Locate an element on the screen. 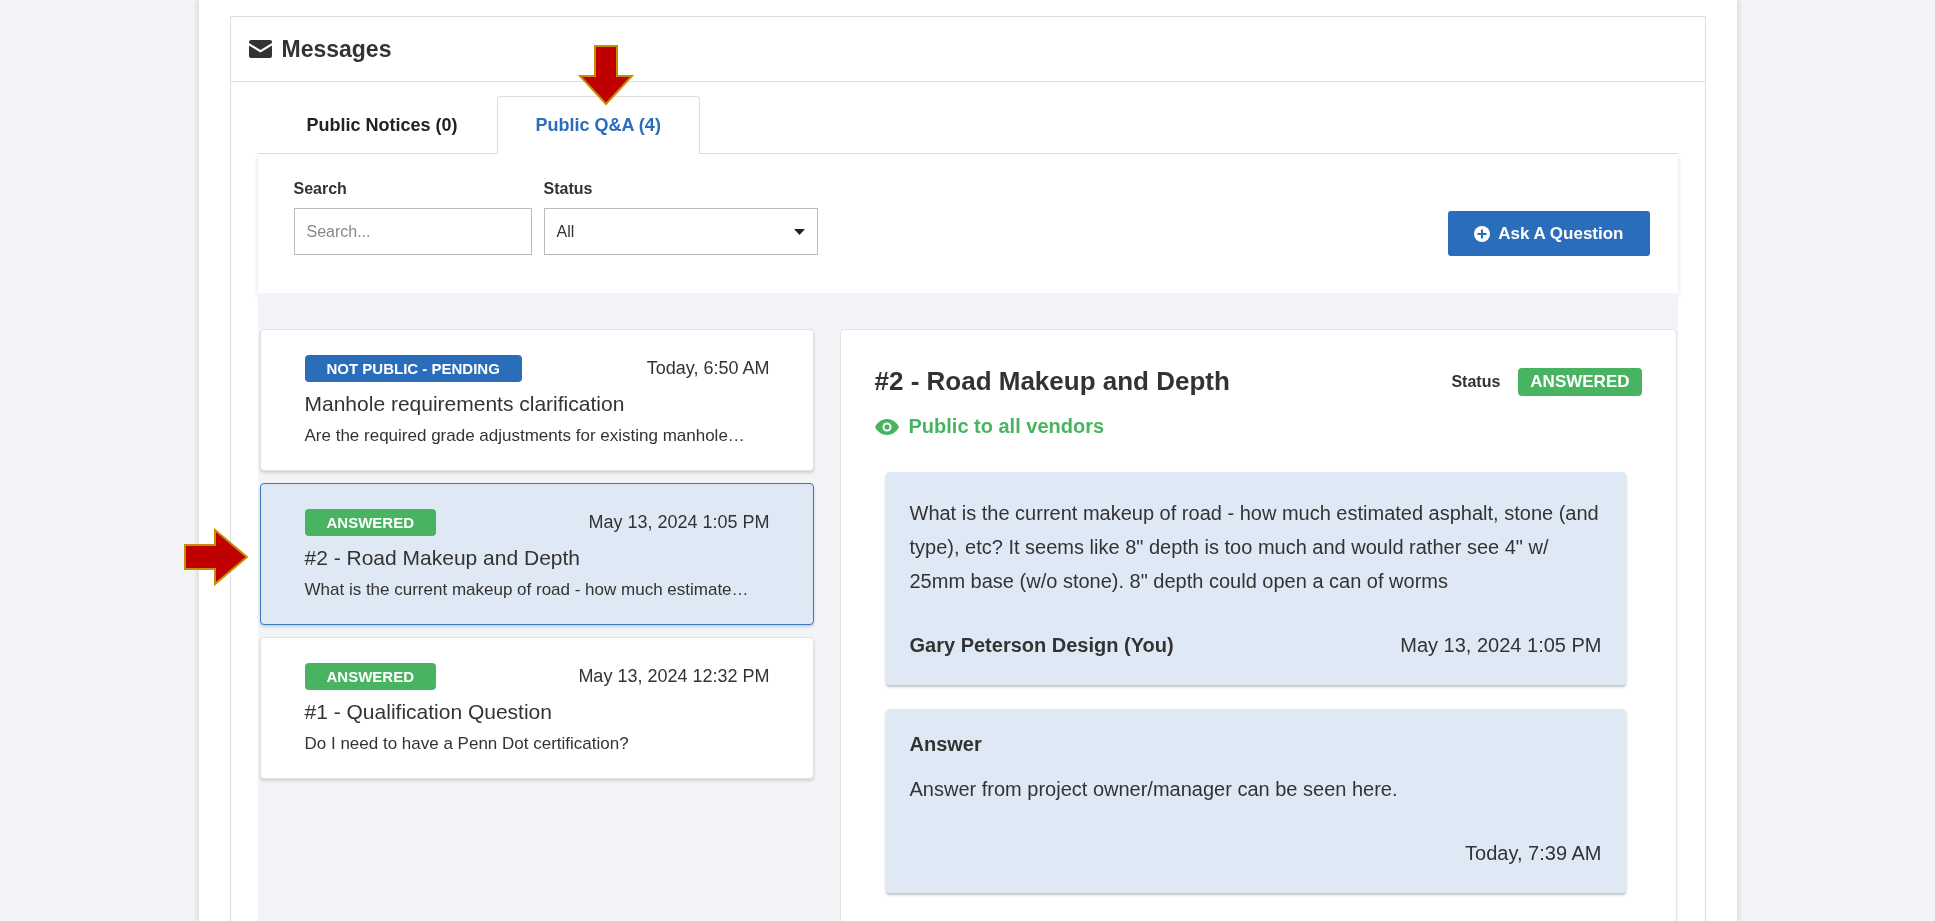 The width and height of the screenshot is (1935, 921). answer-time: Today, 7:39 AM is located at coordinates (1533, 853).